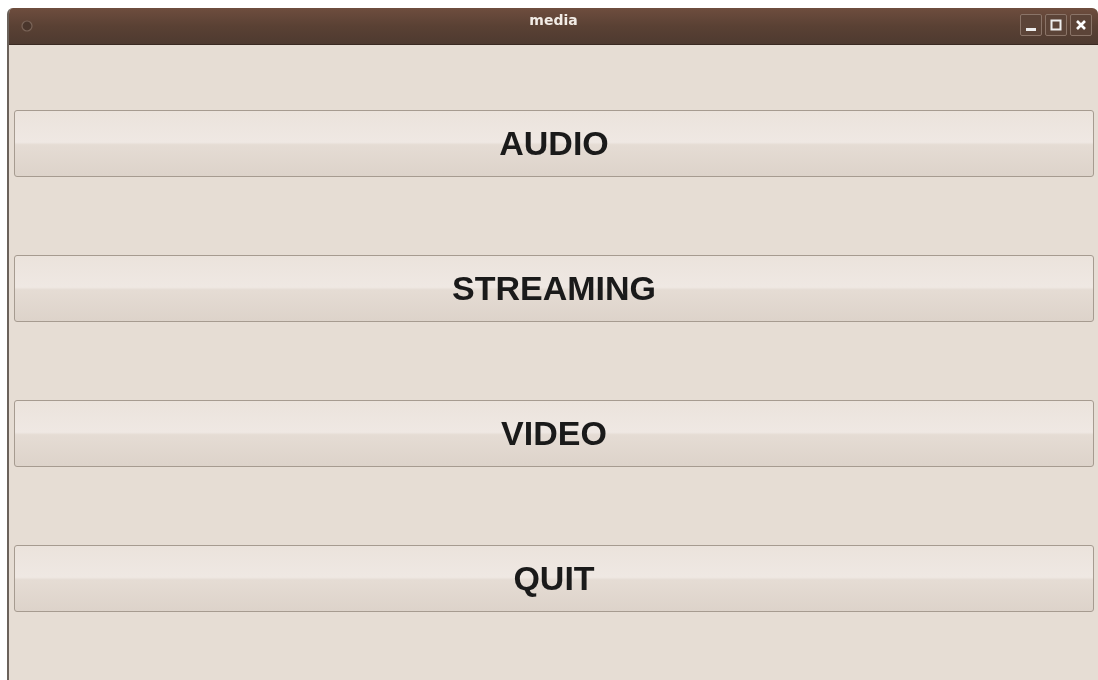  Describe the element at coordinates (1031, 25) in the screenshot. I see `minimize-button` at that location.